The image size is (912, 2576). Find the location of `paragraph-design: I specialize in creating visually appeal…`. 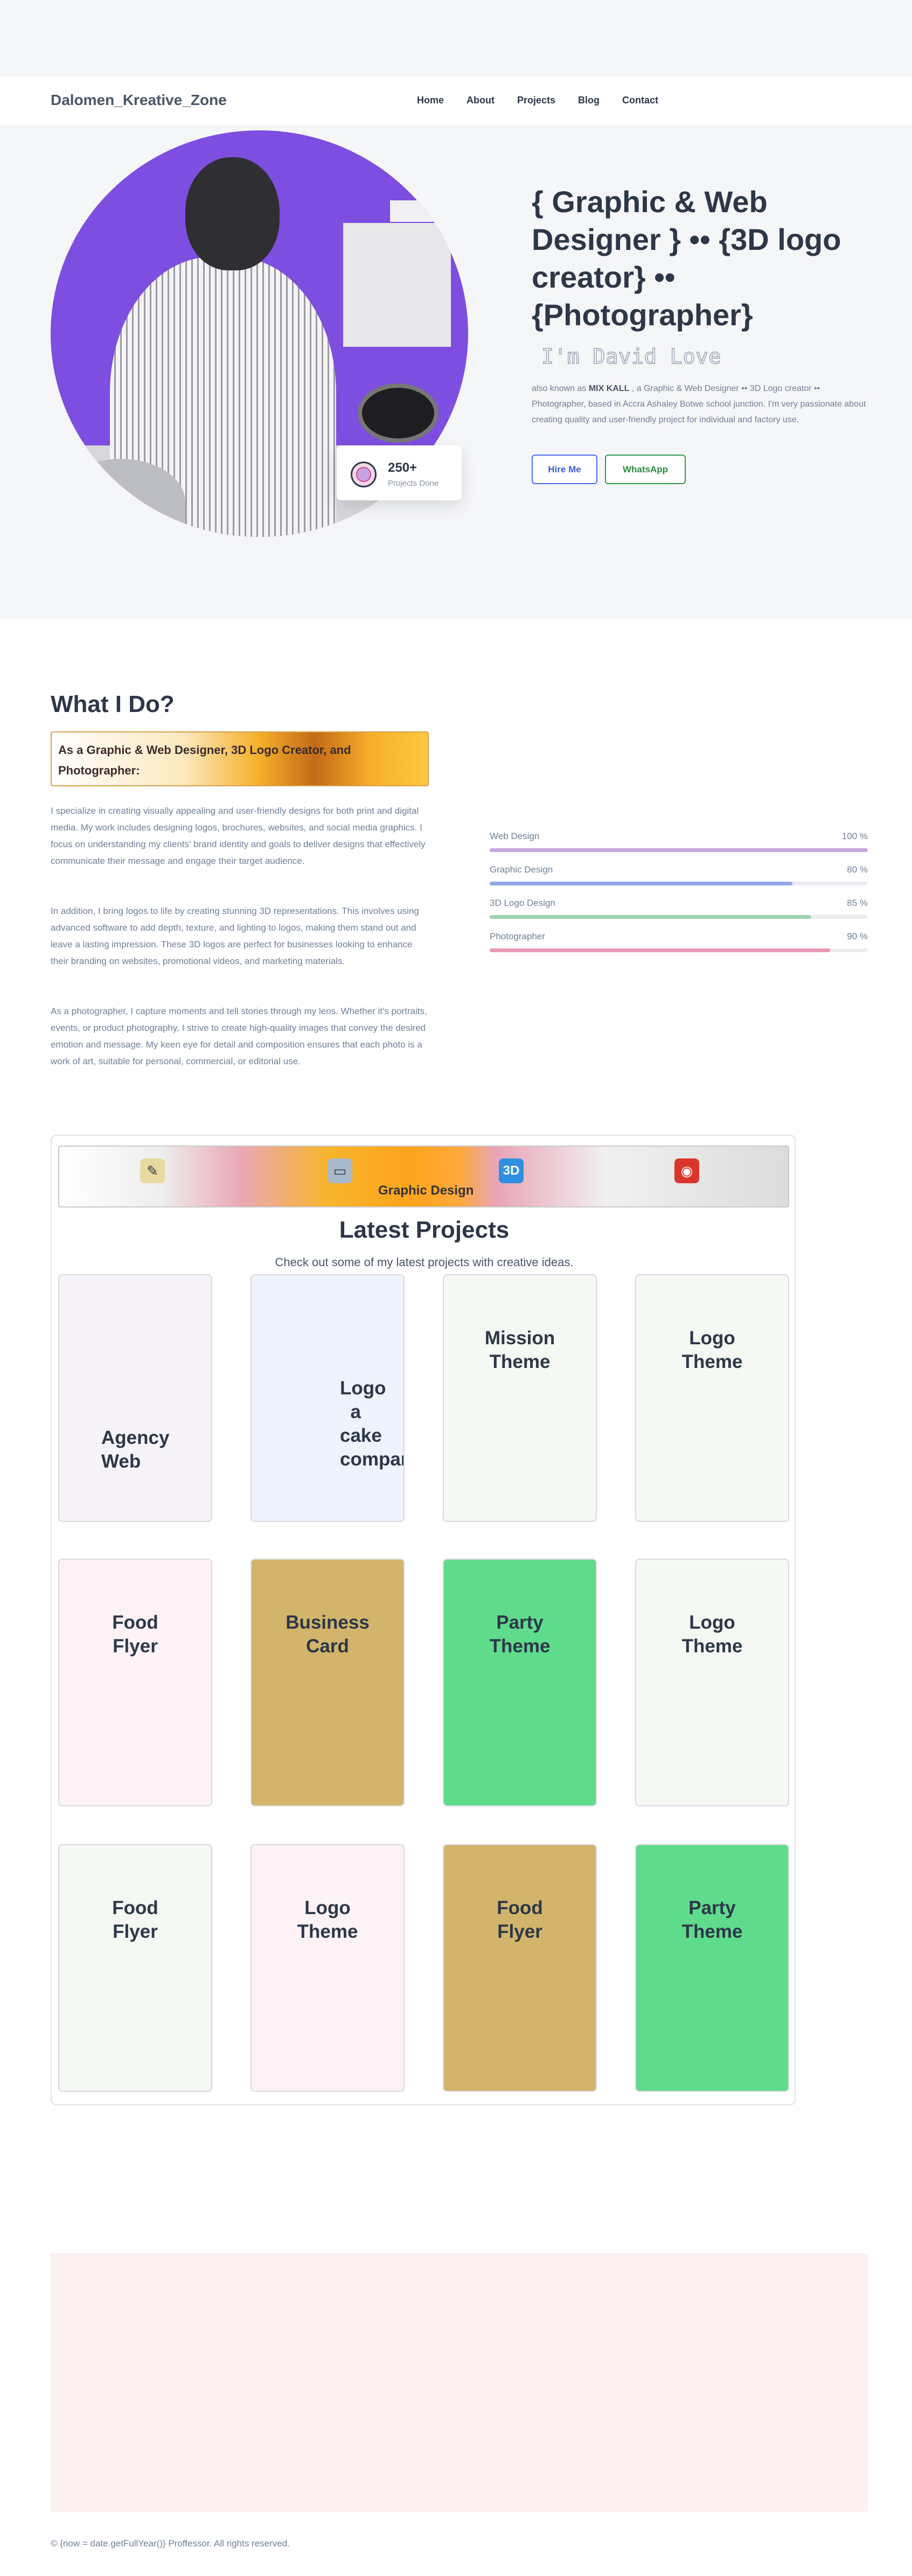

paragraph-design: I specialize in creating visually appeal… is located at coordinates (238, 836).